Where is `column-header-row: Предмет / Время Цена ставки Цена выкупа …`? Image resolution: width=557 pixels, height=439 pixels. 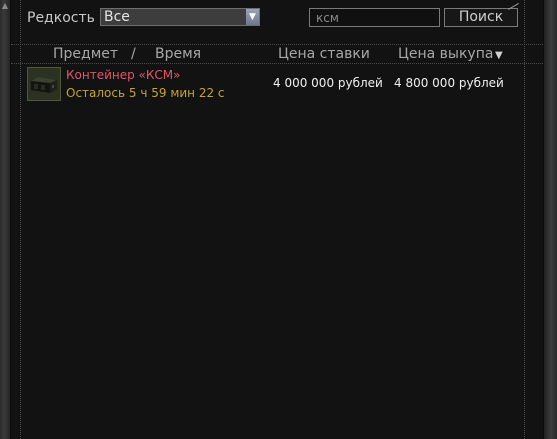 column-header-row: Предмет / Время Цена ставки Цена выкупа … is located at coordinates (277, 54).